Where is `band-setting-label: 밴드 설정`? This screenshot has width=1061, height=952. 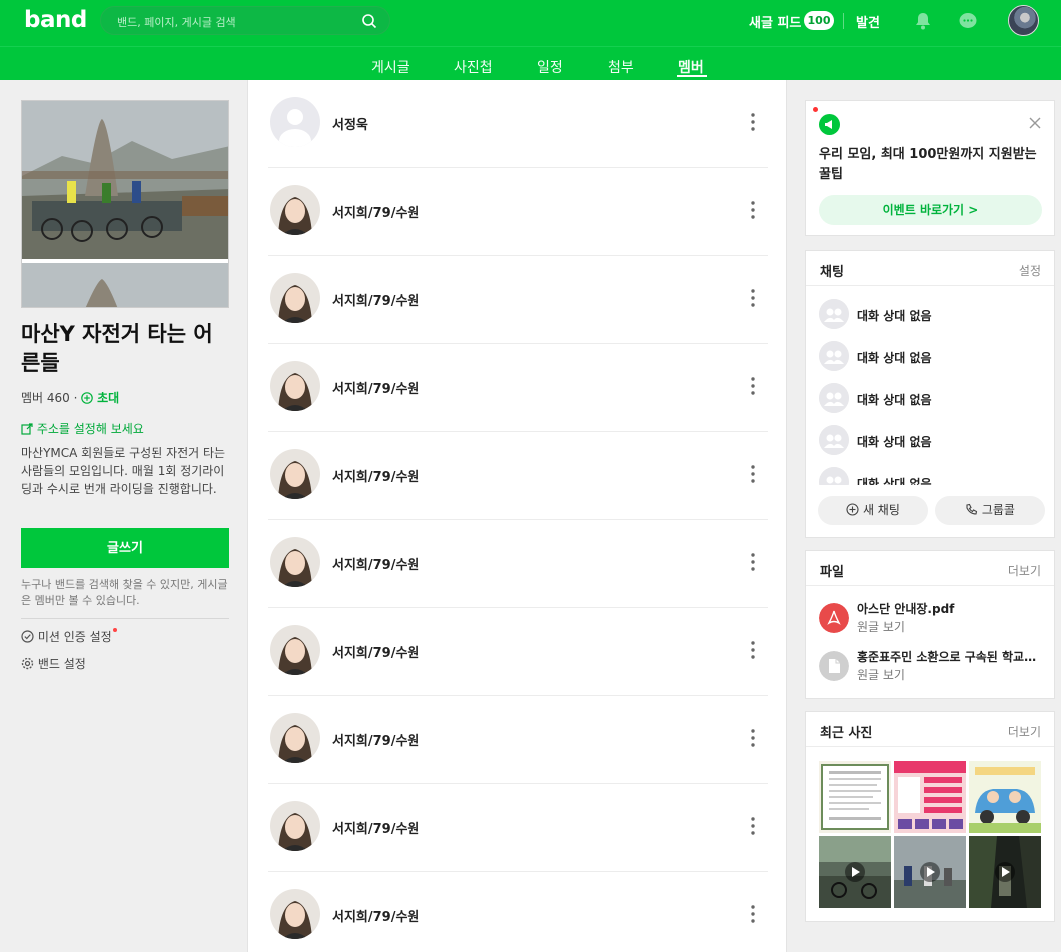
band-setting-label: 밴드 설정 is located at coordinates (62, 664).